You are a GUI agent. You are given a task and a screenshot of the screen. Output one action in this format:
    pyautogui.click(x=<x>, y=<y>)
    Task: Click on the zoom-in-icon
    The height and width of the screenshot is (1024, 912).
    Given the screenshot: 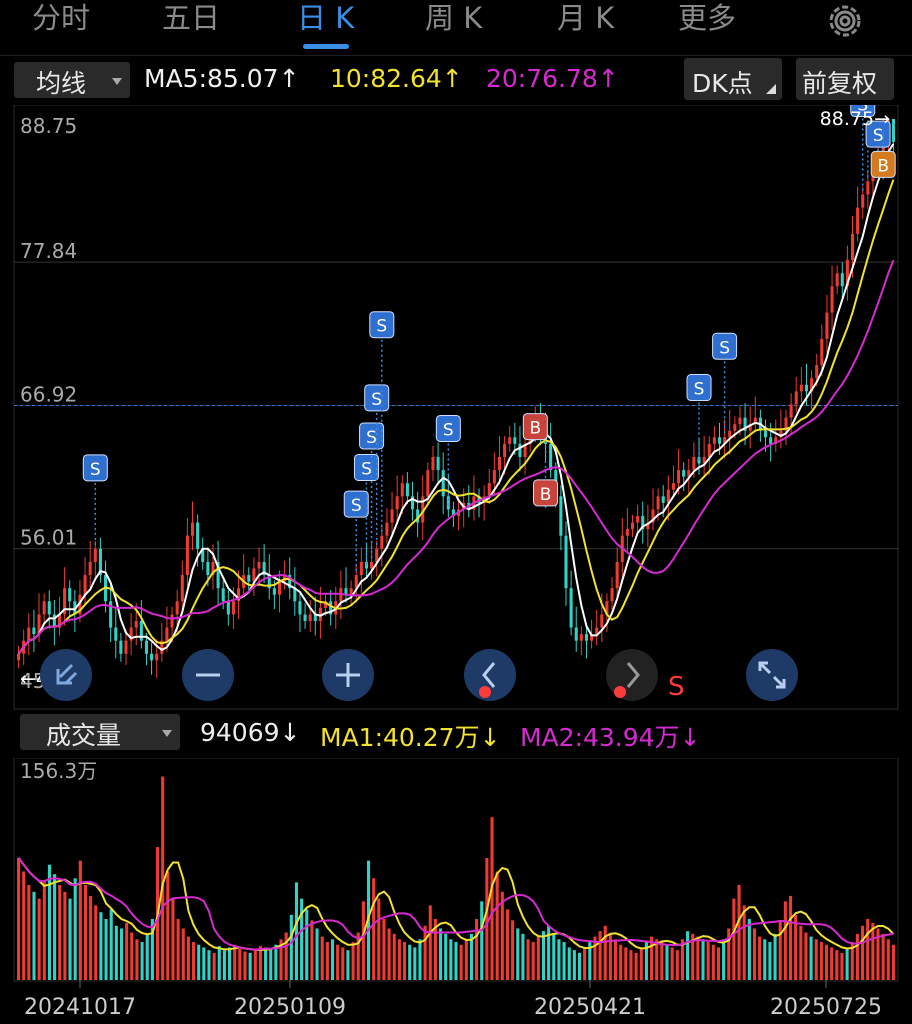 What is the action you would take?
    pyautogui.click(x=348, y=675)
    